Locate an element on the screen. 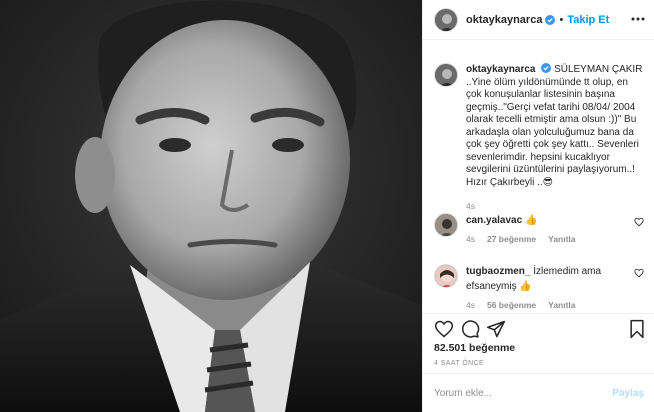 This screenshot has height=412, width=654. comment-text: 👍 is located at coordinates (531, 220).